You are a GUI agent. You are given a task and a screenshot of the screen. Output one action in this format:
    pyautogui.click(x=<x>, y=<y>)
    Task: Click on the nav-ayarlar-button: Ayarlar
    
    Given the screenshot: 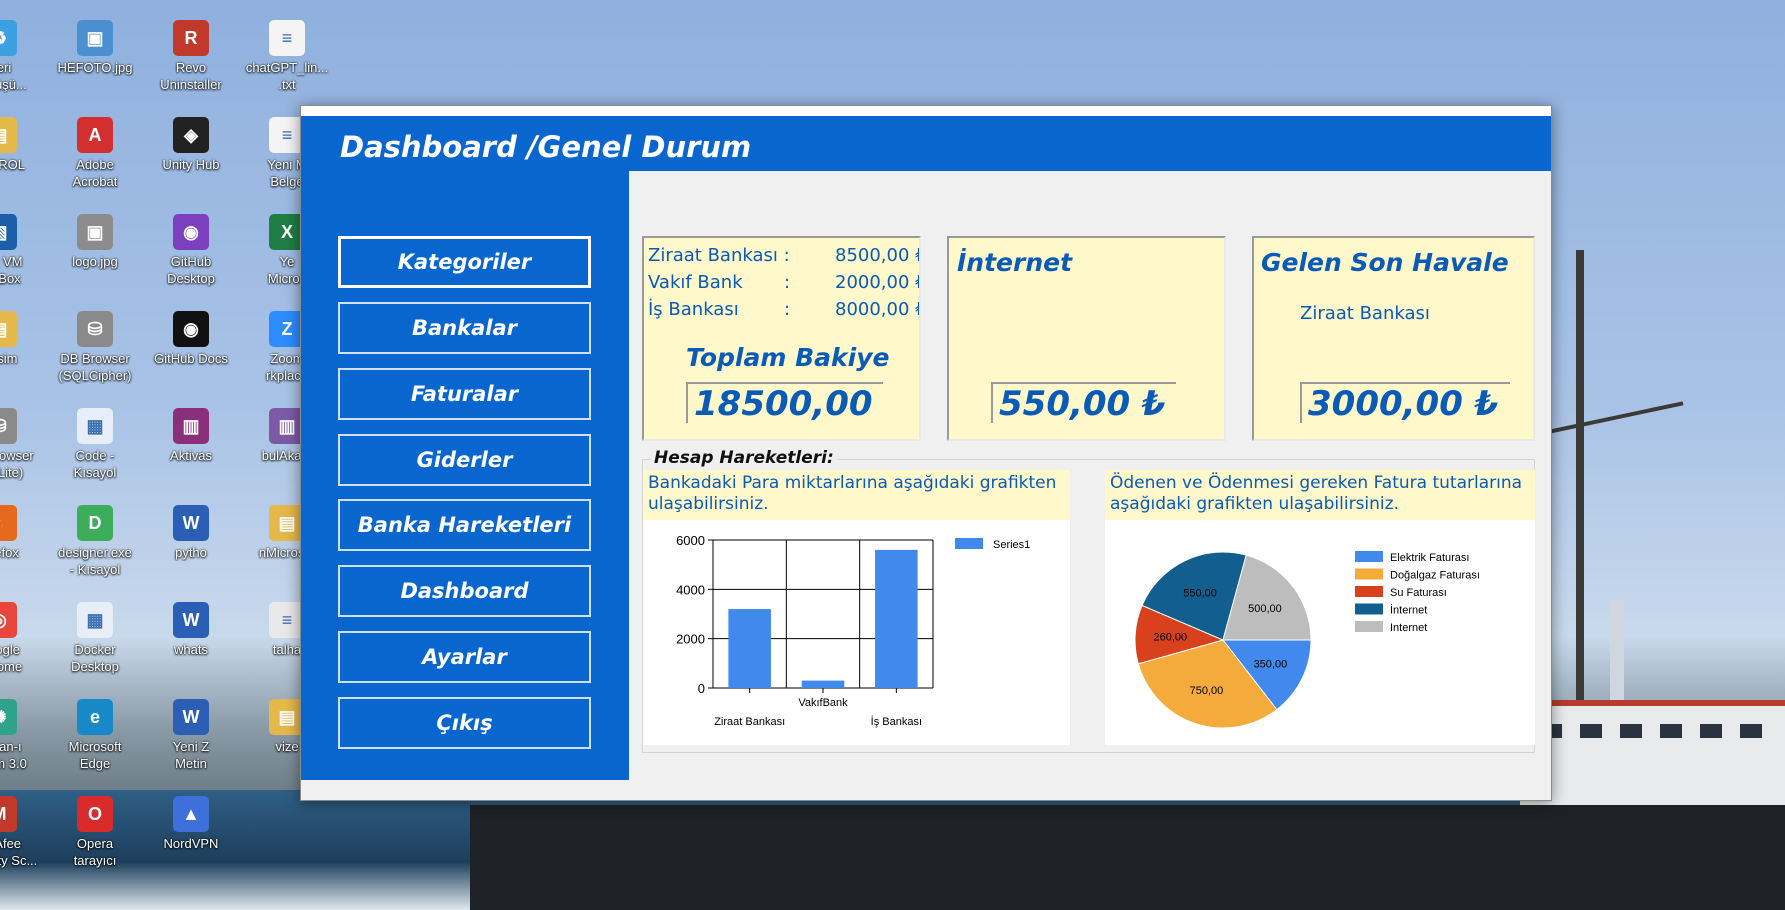 What is the action you would take?
    pyautogui.click(x=464, y=657)
    